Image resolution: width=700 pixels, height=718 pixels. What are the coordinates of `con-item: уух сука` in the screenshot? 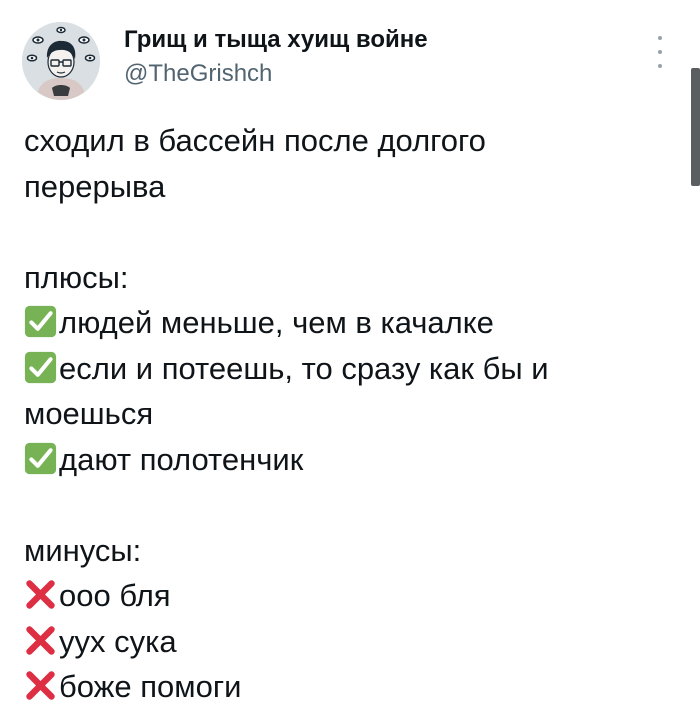 It's located at (344, 642).